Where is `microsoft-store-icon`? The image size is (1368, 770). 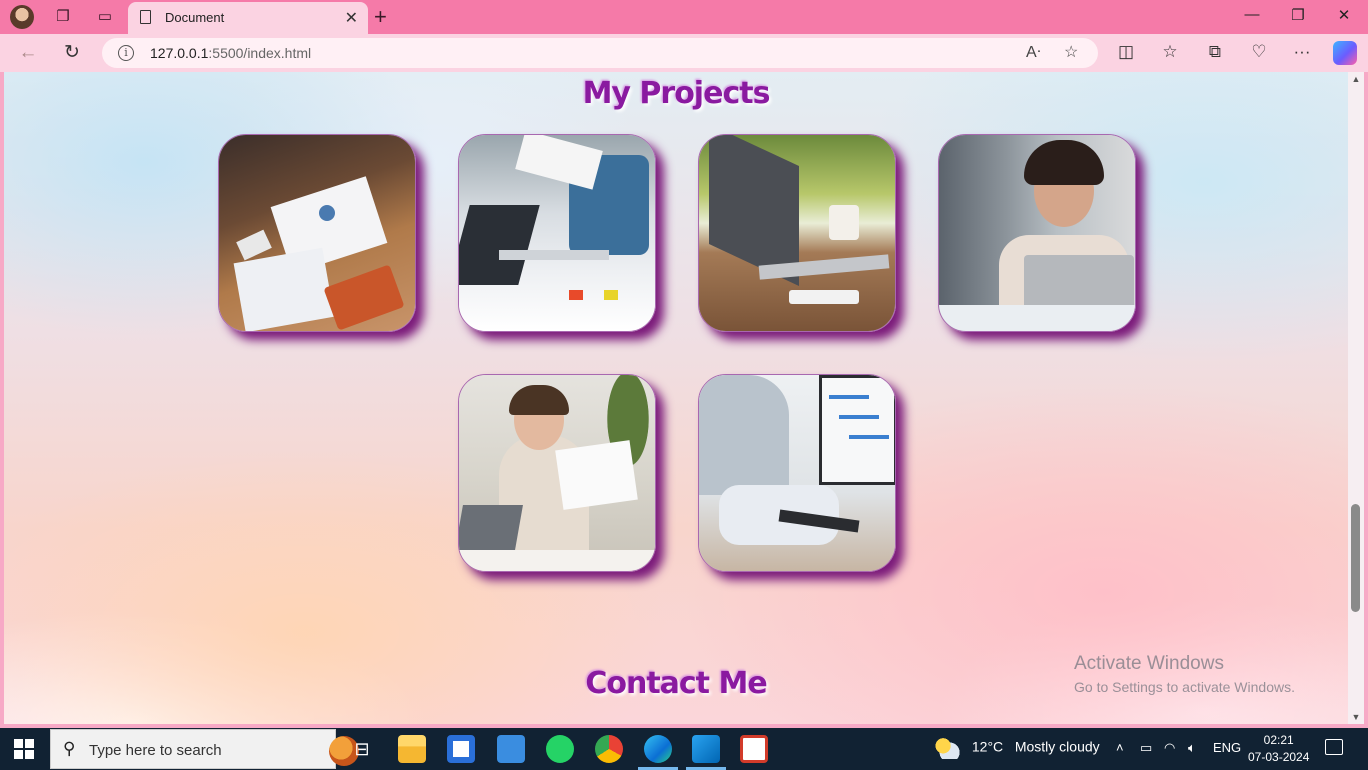 microsoft-store-icon is located at coordinates (461, 749).